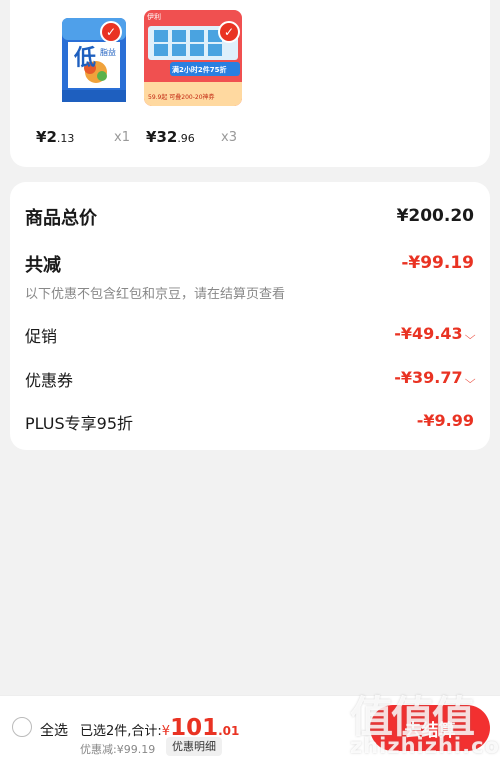 The height and width of the screenshot is (765, 500). I want to click on reduce-value: -¥99.19, so click(437, 263).